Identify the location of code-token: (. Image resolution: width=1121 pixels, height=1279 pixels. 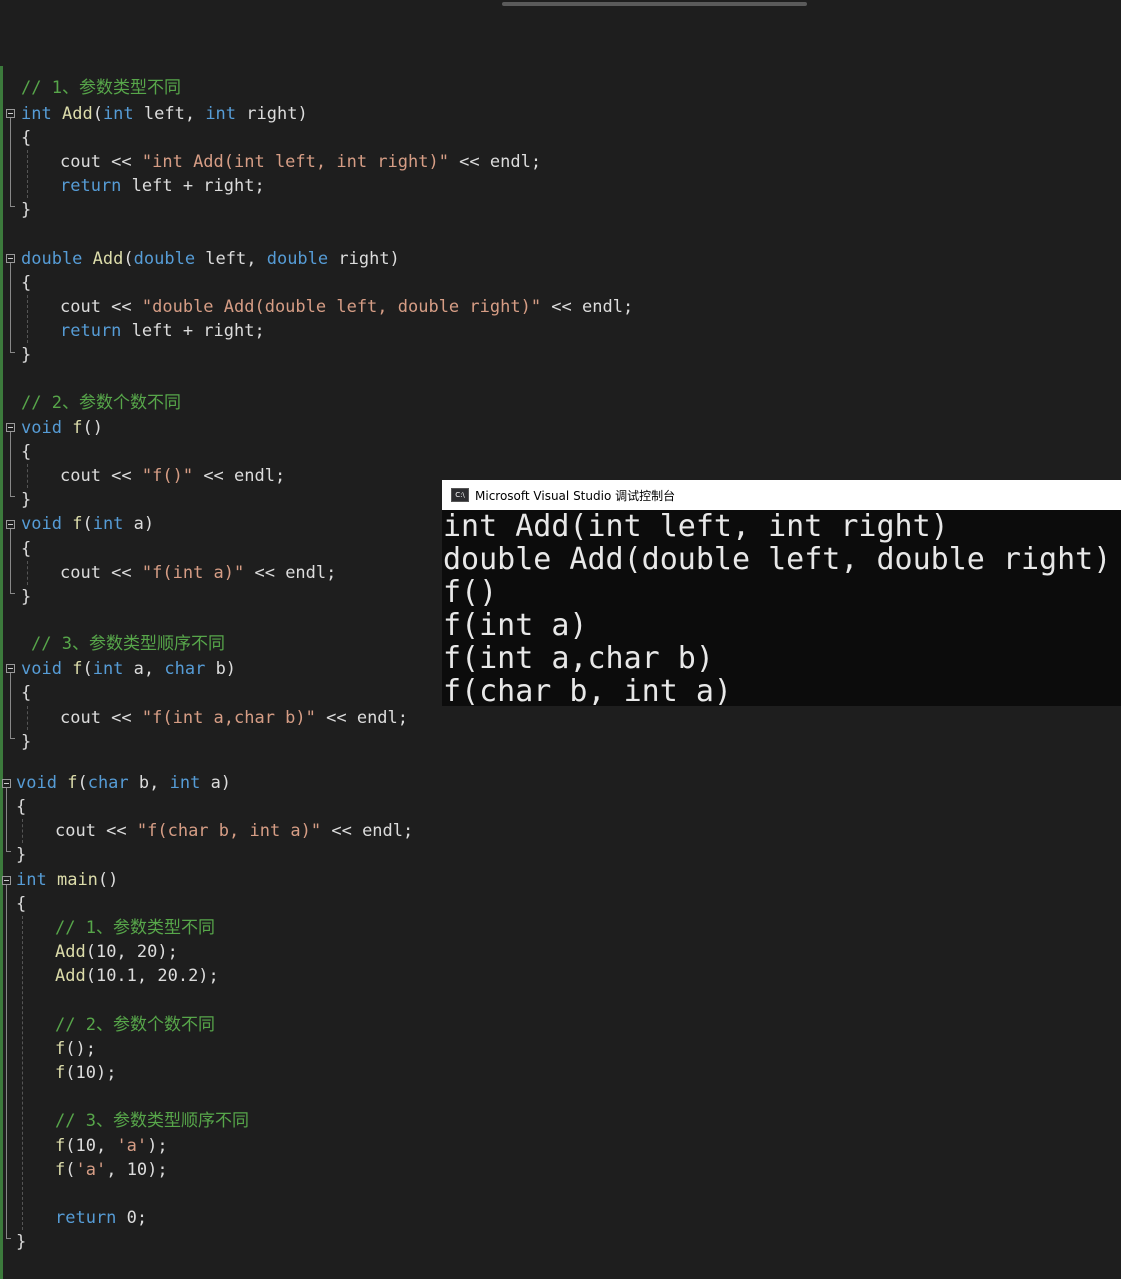
(87, 524).